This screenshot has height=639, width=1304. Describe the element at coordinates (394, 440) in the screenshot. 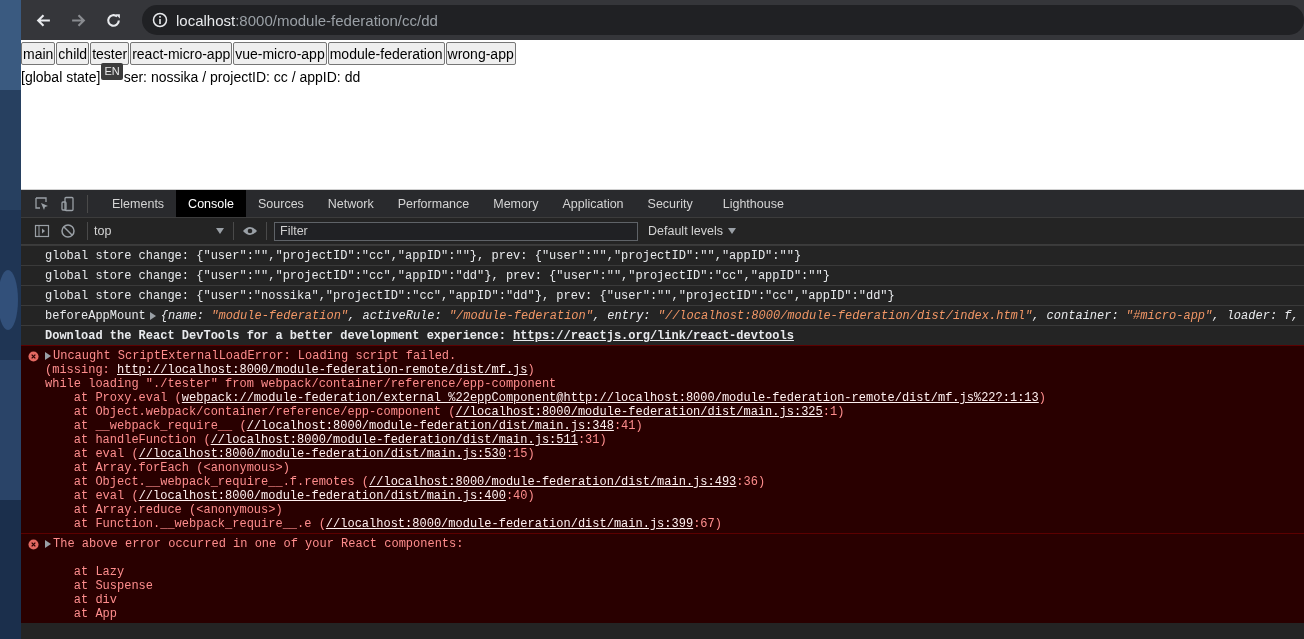

I see `link: //localhost:8000/module-federation/dist/main.js:511` at that location.